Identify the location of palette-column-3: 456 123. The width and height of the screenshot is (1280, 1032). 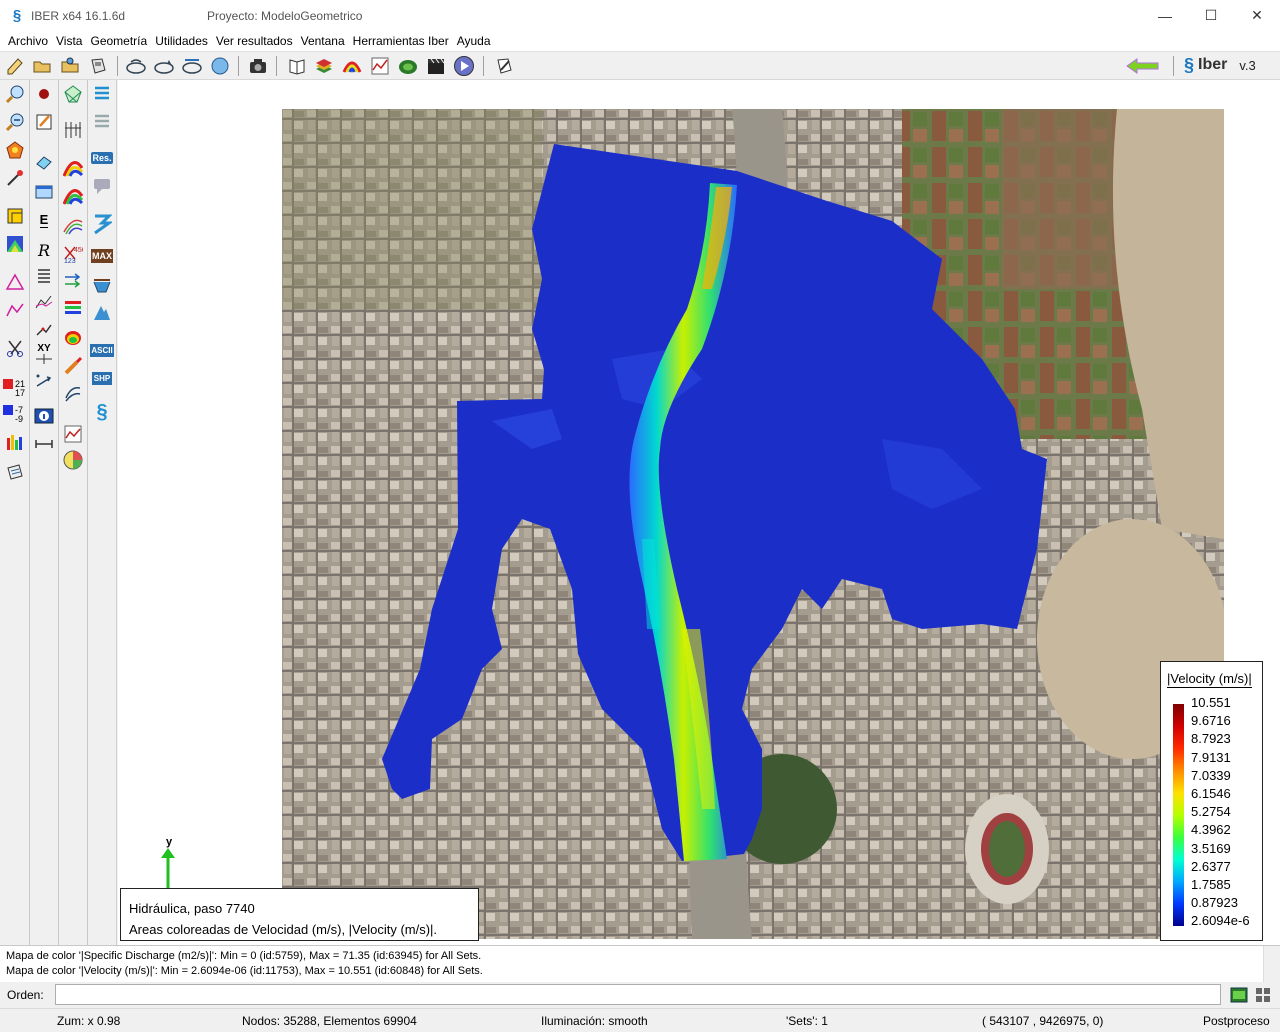
(73, 512).